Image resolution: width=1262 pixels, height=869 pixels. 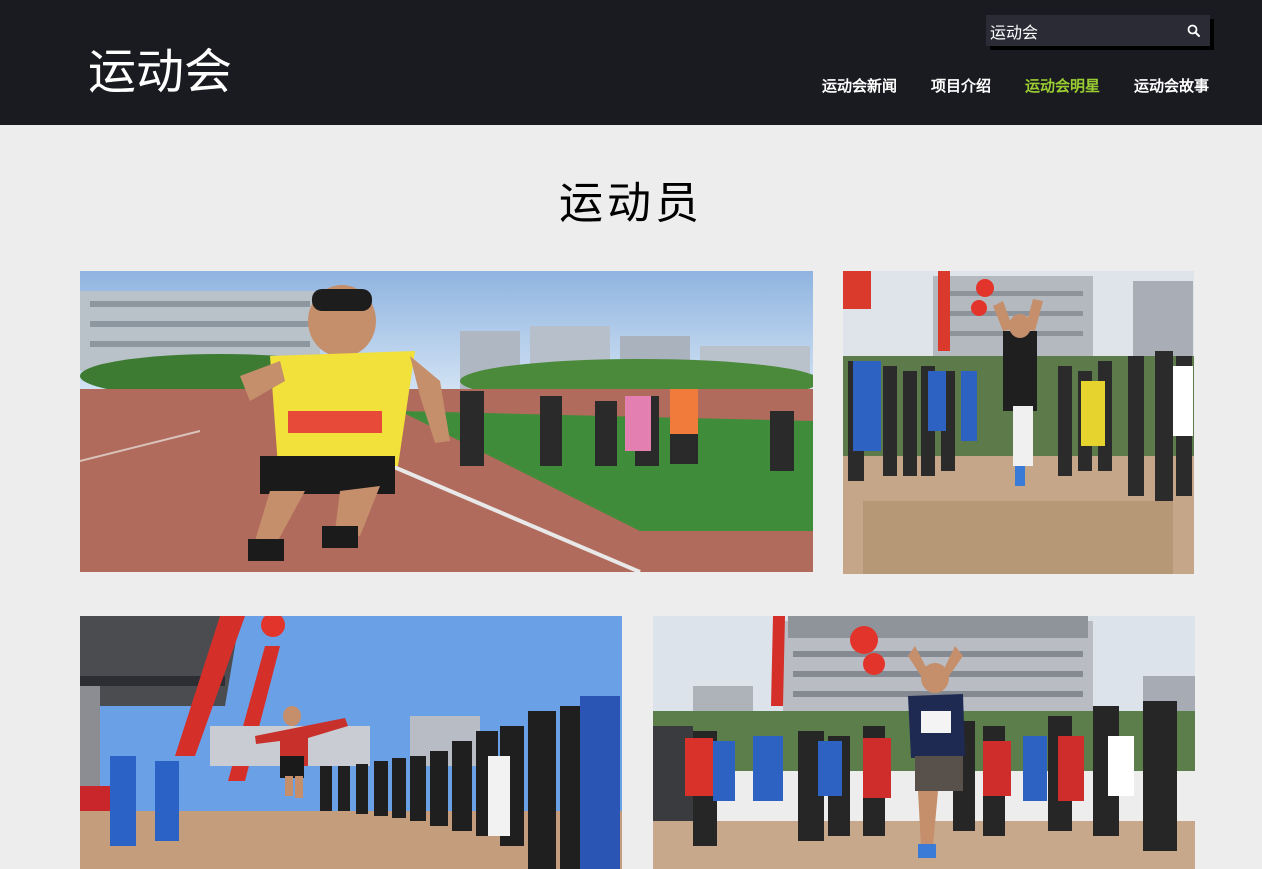 What do you see at coordinates (1018, 422) in the screenshot?
I see `athlete-photo-long-jump` at bounding box center [1018, 422].